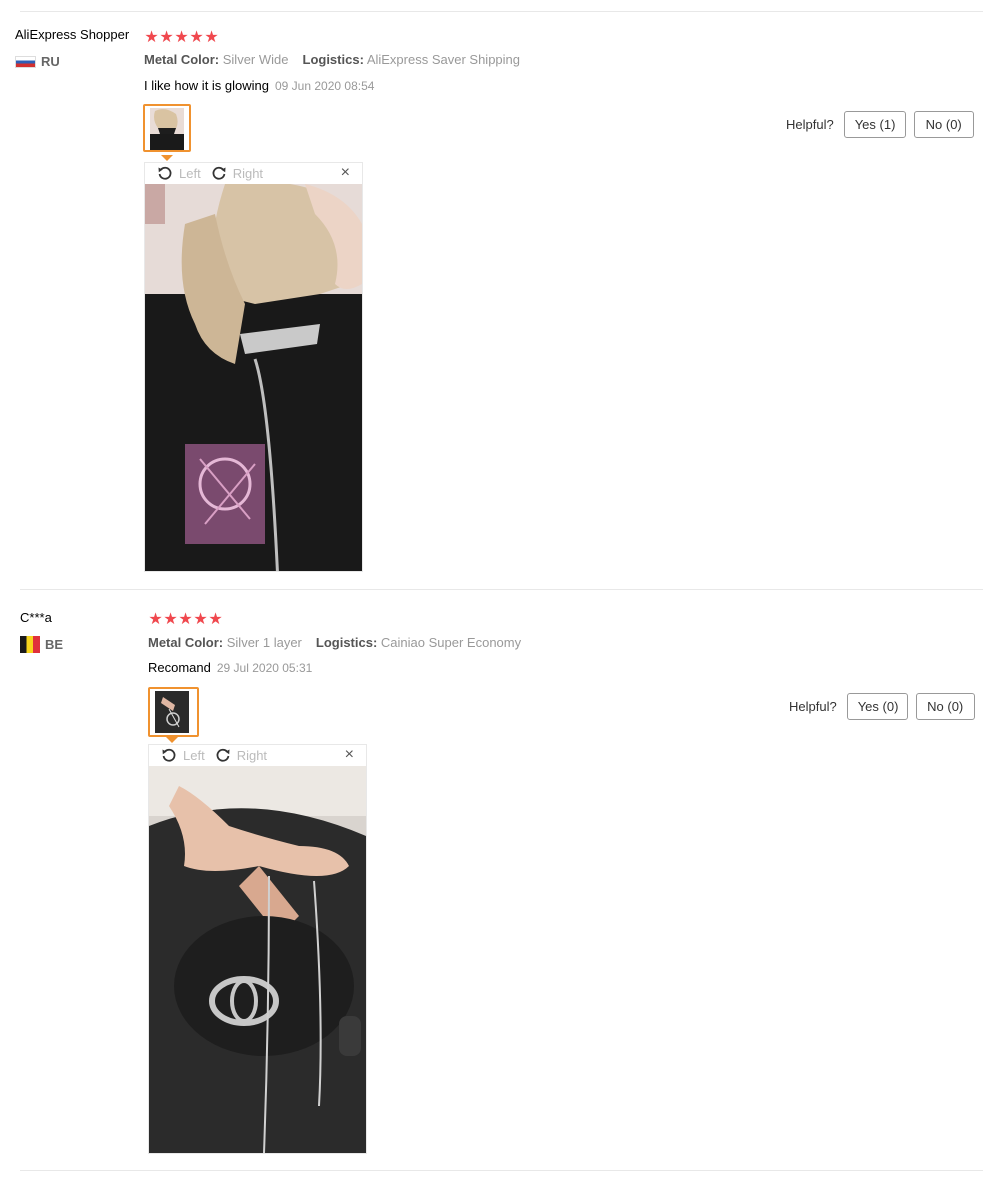 This screenshot has width=1000, height=1187. Describe the element at coordinates (206, 85) in the screenshot. I see `review-comment: I like how it is glowing` at that location.